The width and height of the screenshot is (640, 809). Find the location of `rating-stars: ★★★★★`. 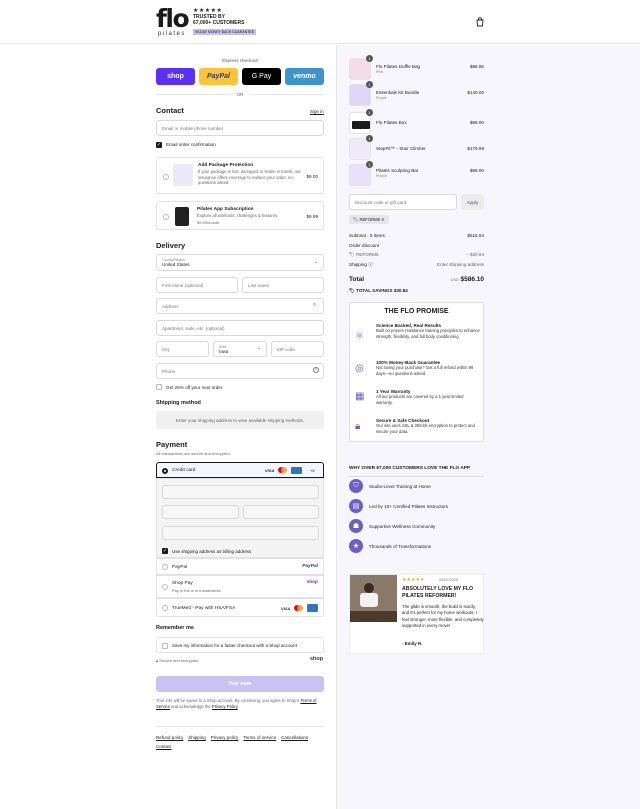

rating-stars: ★★★★★ is located at coordinates (208, 11).